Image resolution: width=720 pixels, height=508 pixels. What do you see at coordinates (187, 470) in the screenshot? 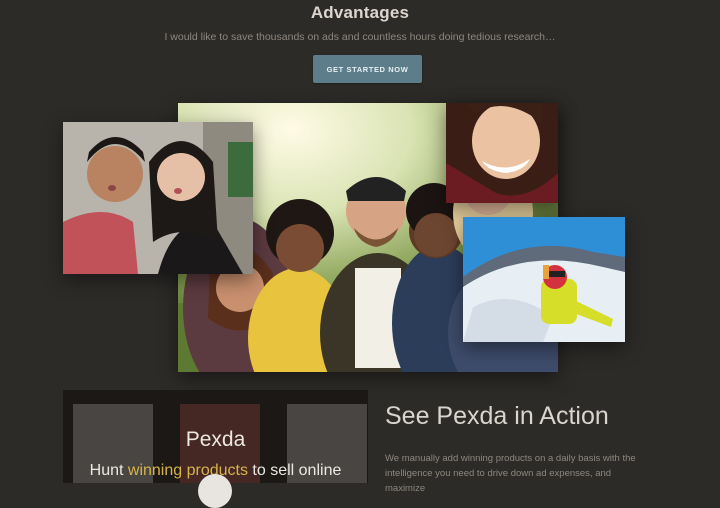
I see `tagline-highlight: winning products` at bounding box center [187, 470].